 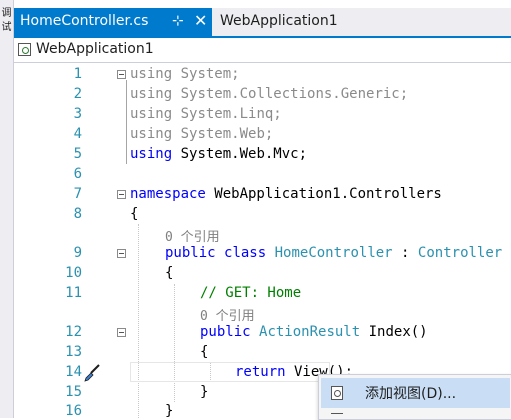 What do you see at coordinates (77, 94) in the screenshot?
I see `line-number: 2` at bounding box center [77, 94].